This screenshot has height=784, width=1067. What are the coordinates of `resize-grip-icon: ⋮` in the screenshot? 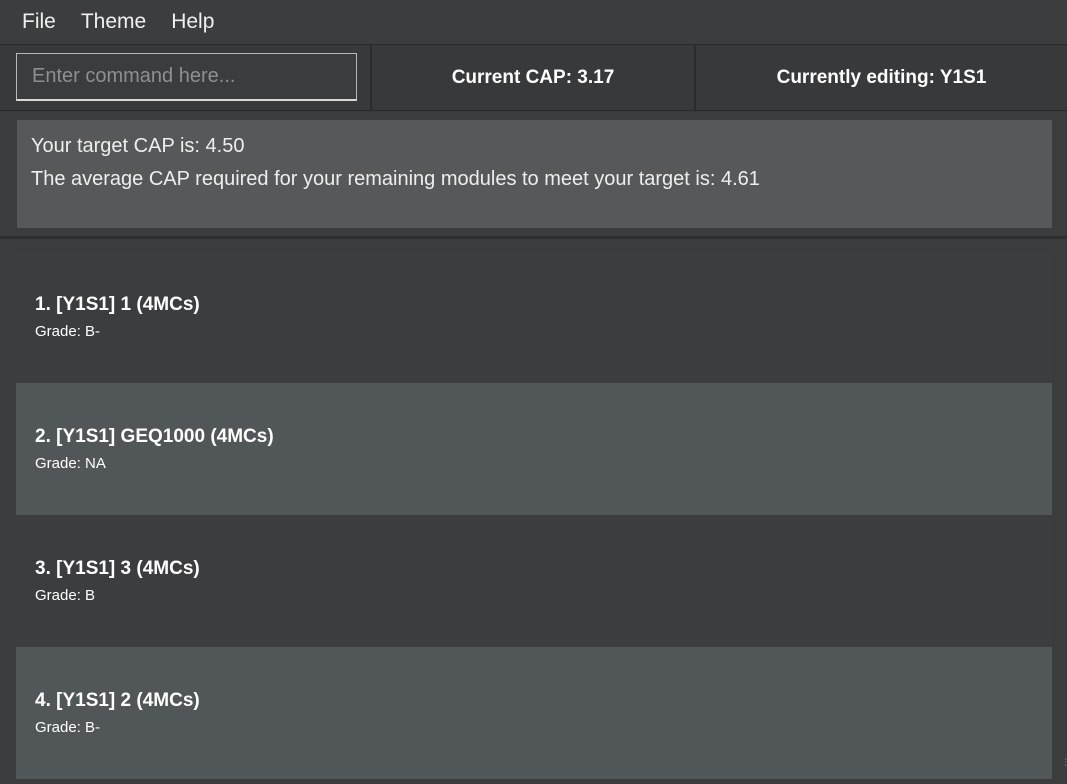 It's located at (1064, 765).